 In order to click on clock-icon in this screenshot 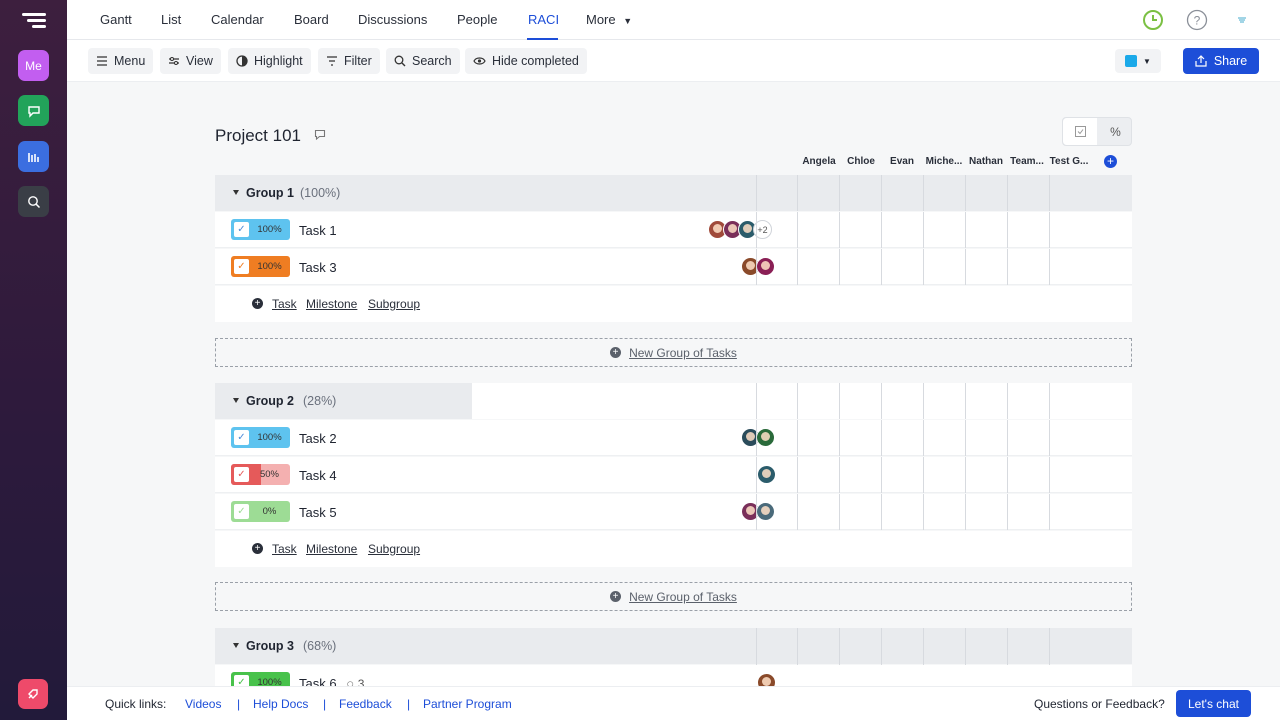, I will do `click(1153, 20)`.